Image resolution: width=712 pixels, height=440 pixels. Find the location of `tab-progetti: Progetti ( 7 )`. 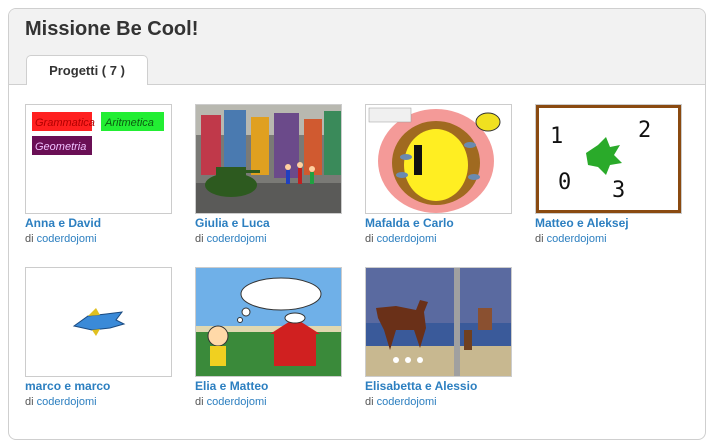

tab-progetti: Progetti ( 7 ) is located at coordinates (87, 70).